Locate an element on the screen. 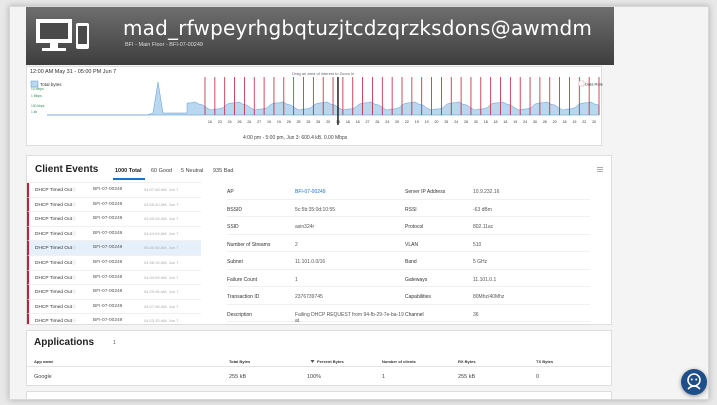  client-location: BFI - Main Floor - BFI-07-00249 is located at coordinates (164, 45).